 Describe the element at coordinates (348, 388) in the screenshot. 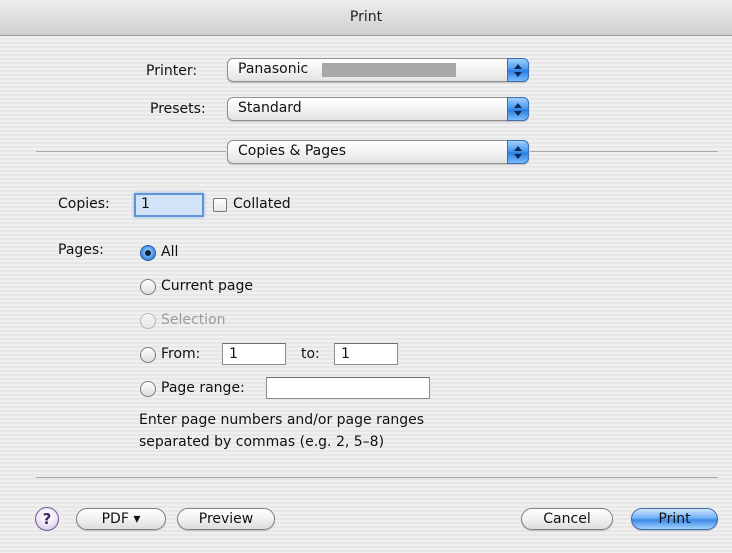

I see `page-range-input` at that location.